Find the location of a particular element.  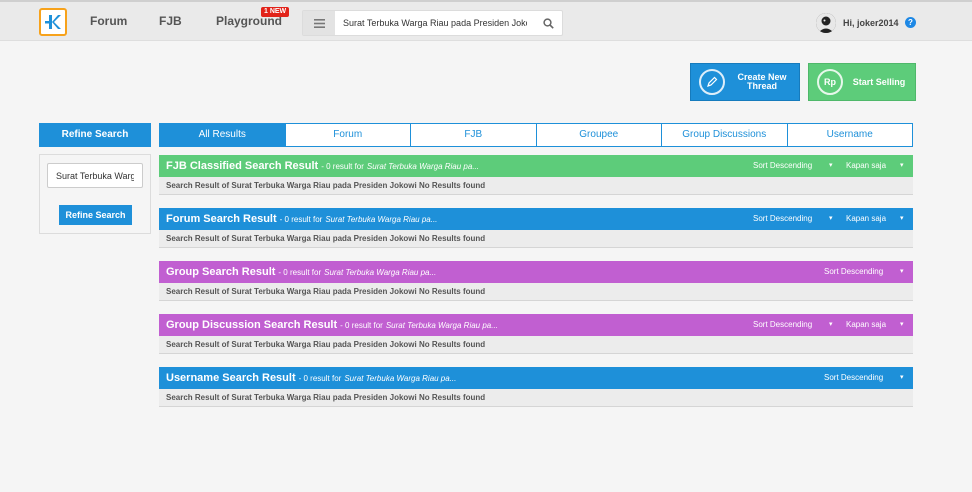

create-thread-label: Create New Thread is located at coordinates (762, 82).